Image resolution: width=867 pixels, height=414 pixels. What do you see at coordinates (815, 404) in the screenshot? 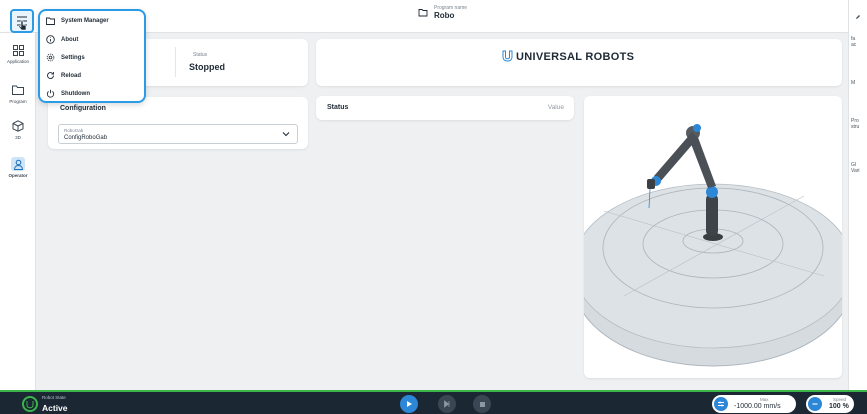
I see `minus-icon` at bounding box center [815, 404].